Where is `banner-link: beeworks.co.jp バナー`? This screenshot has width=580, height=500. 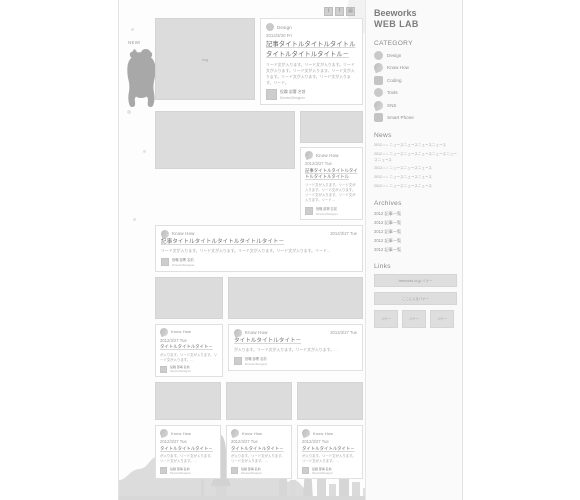 banner-link: beeworks.co.jp バナー is located at coordinates (415, 280).